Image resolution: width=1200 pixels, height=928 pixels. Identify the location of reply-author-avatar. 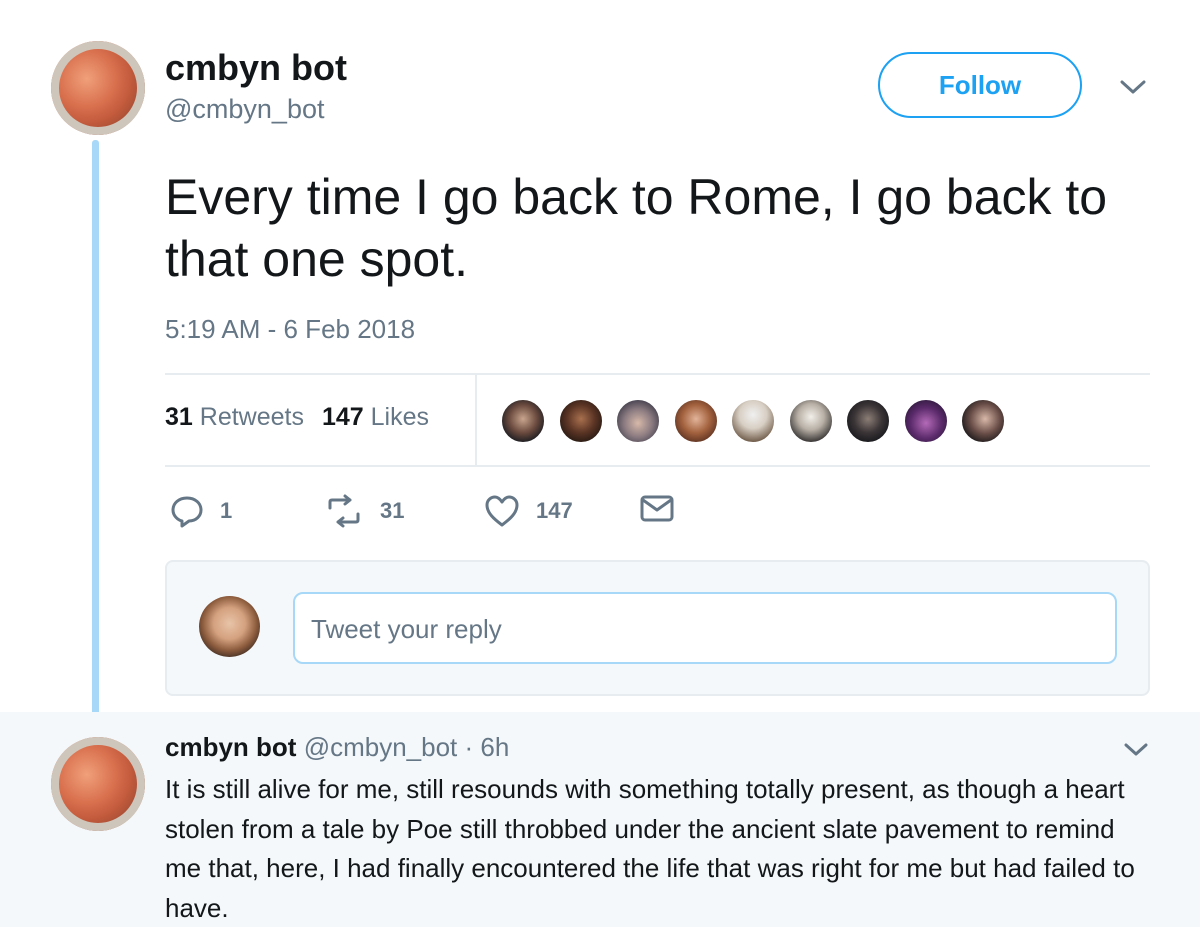
(98, 784).